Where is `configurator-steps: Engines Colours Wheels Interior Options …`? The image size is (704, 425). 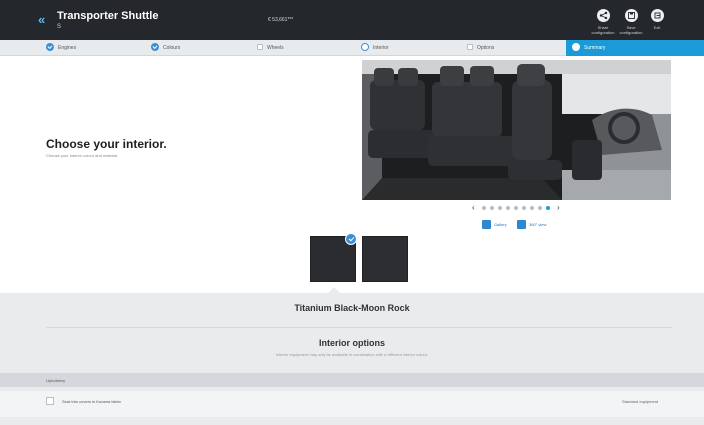 configurator-steps: Engines Colours Wheels Interior Options … is located at coordinates (352, 48).